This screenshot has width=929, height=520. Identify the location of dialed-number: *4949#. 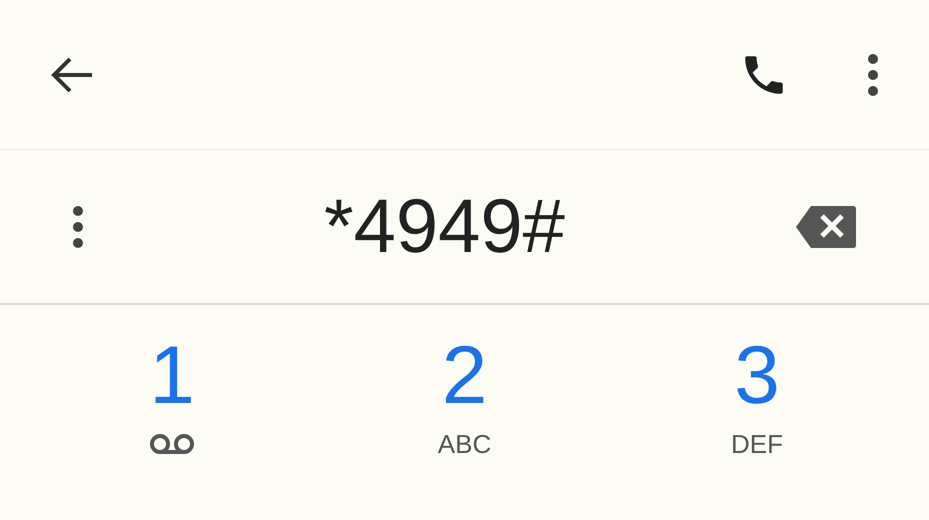
(439, 226).